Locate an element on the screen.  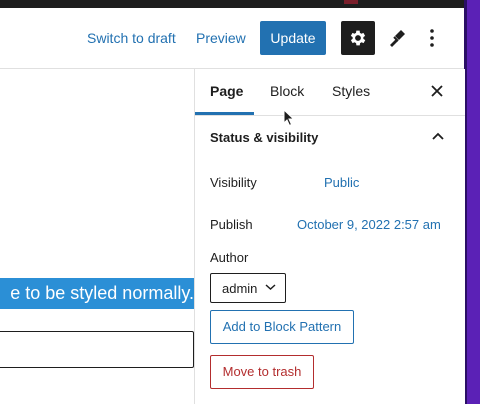
tools-button is located at coordinates (397, 38).